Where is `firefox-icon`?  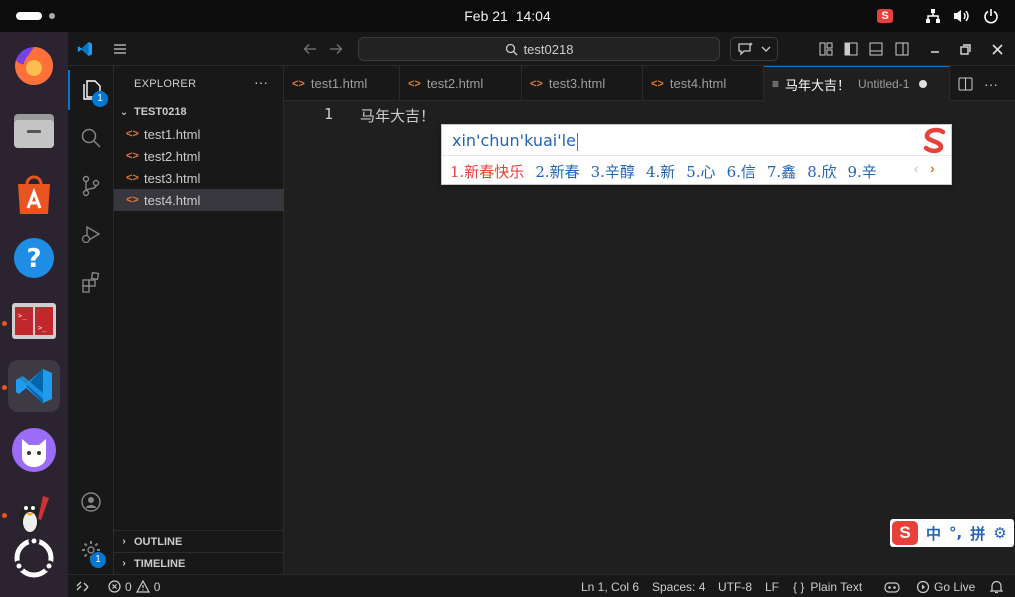
firefox-icon is located at coordinates (34, 66).